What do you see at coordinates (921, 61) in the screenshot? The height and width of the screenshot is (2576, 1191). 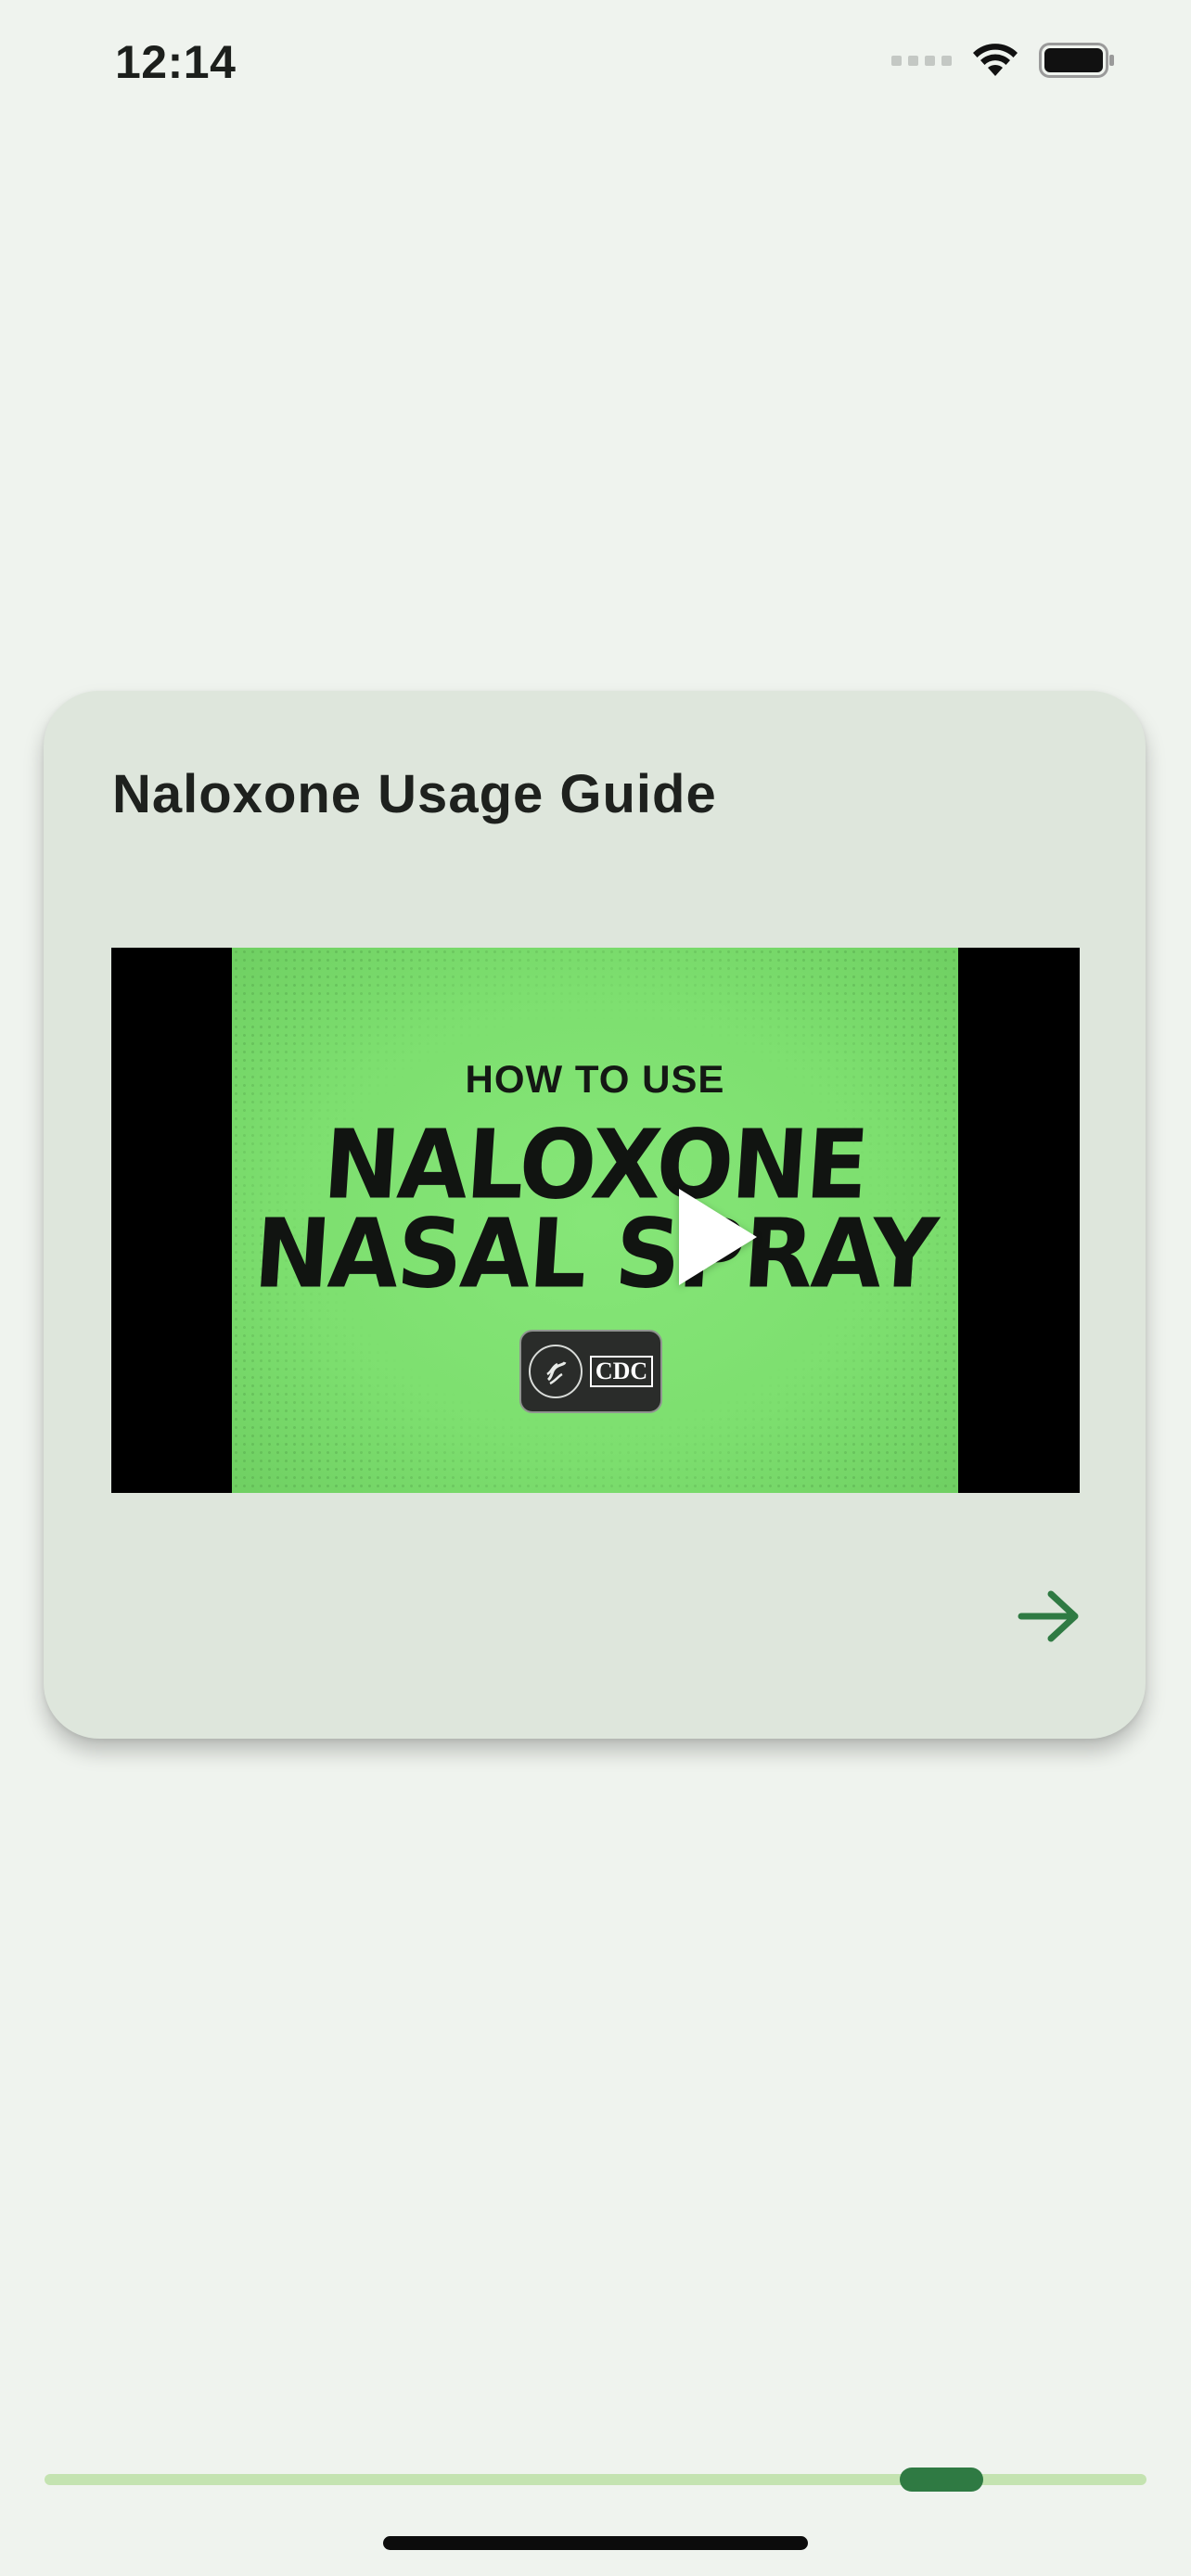 I see `cellular-signal-icon` at bounding box center [921, 61].